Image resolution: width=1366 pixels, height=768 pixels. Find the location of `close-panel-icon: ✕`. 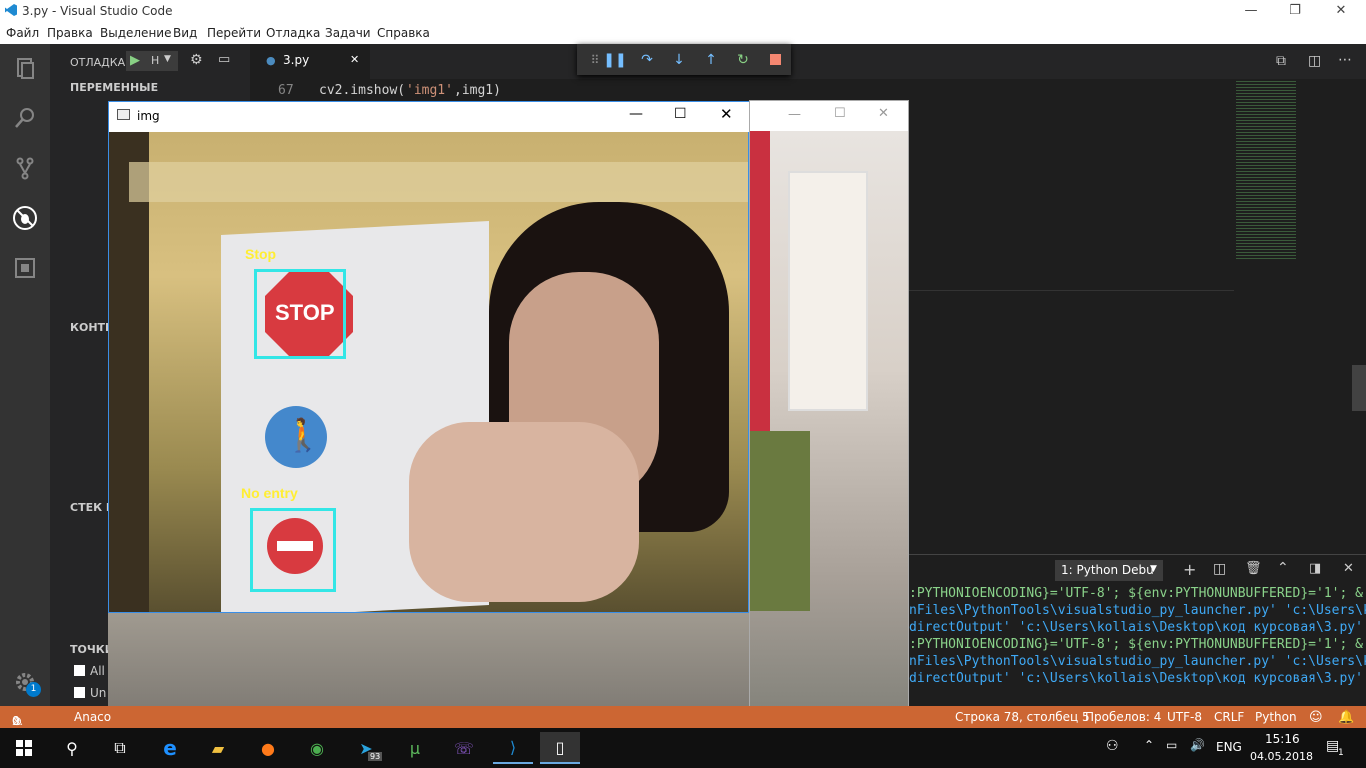

close-panel-icon: ✕ is located at coordinates (1348, 568).